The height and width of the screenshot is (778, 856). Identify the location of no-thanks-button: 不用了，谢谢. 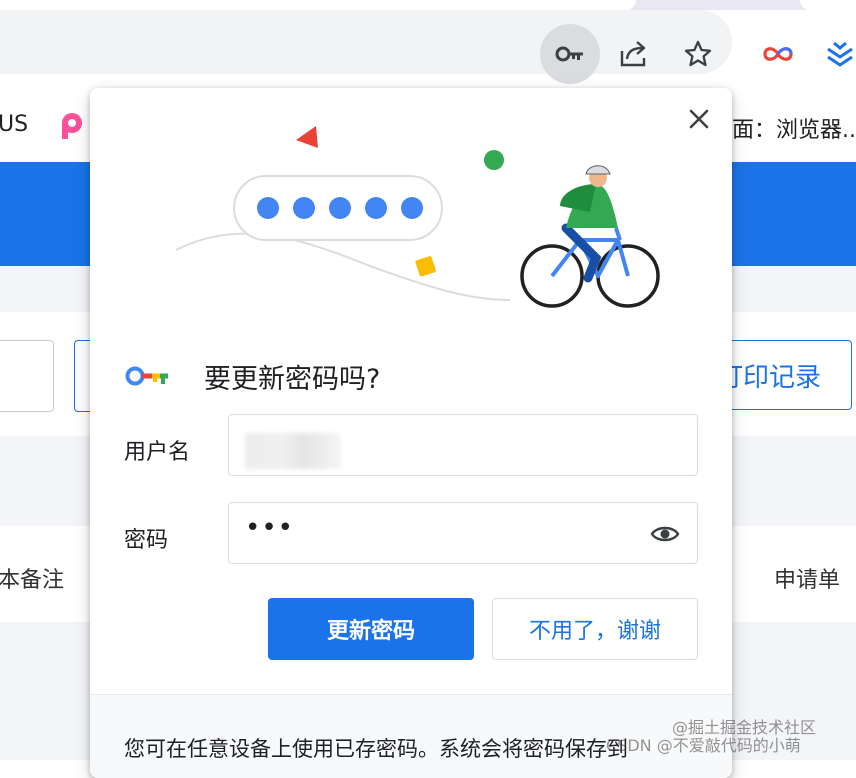
(595, 629).